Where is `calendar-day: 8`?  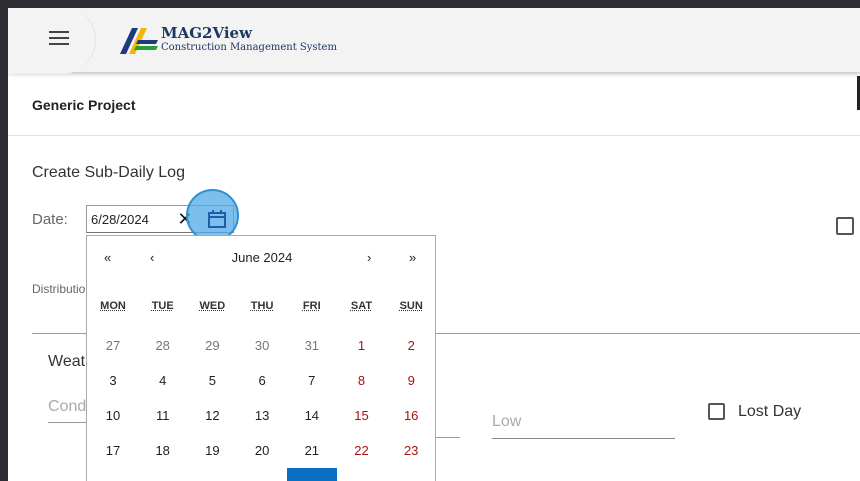 calendar-day: 8 is located at coordinates (362, 380).